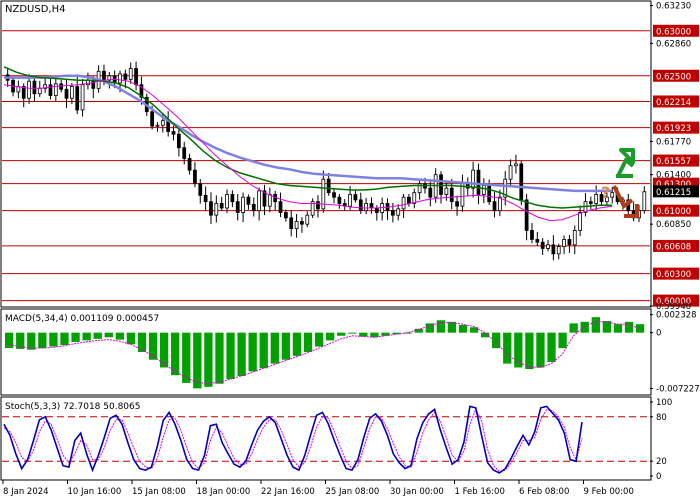 The height and width of the screenshot is (504, 700). What do you see at coordinates (673, 7) in the screenshot?
I see `price-tick-label: 0.63230` at bounding box center [673, 7].